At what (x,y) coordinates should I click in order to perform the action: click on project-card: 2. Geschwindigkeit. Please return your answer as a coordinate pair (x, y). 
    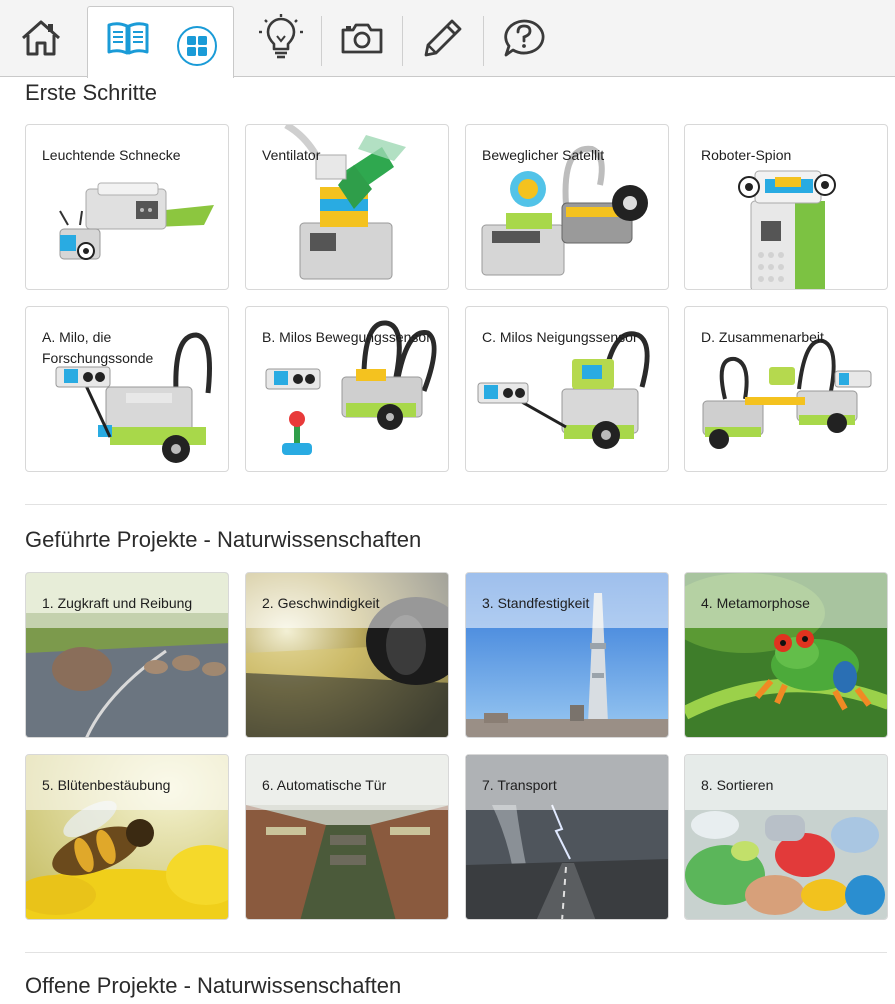
    Looking at the image, I should click on (347, 655).